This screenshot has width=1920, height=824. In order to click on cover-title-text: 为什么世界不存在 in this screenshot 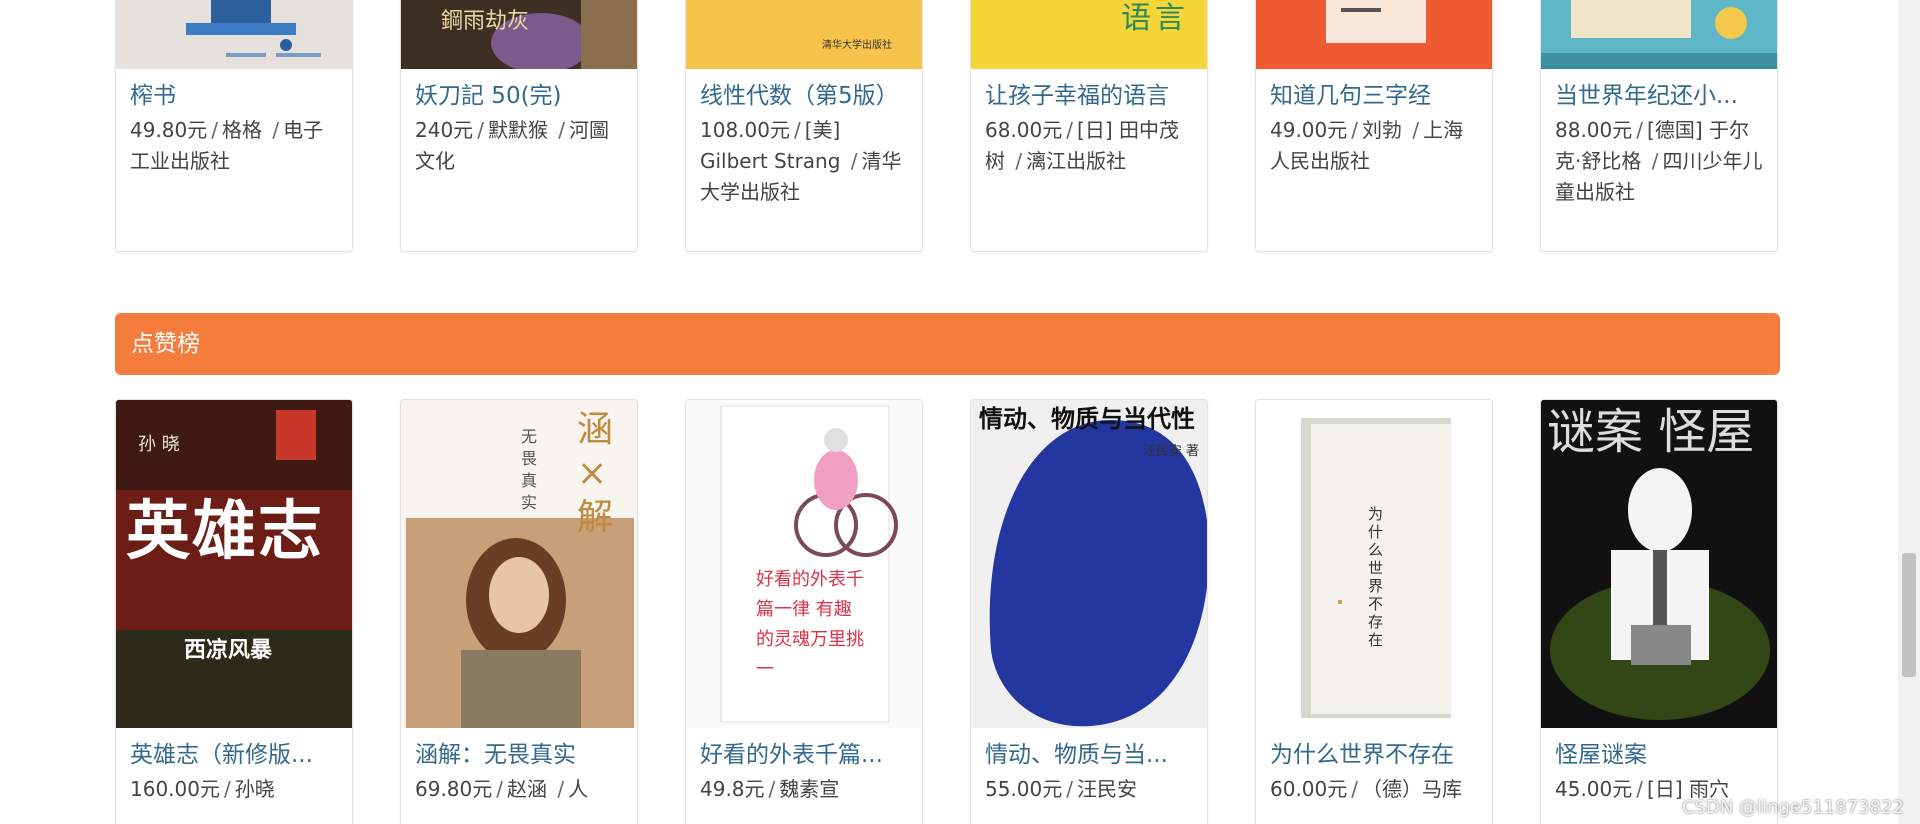, I will do `click(1376, 577)`.